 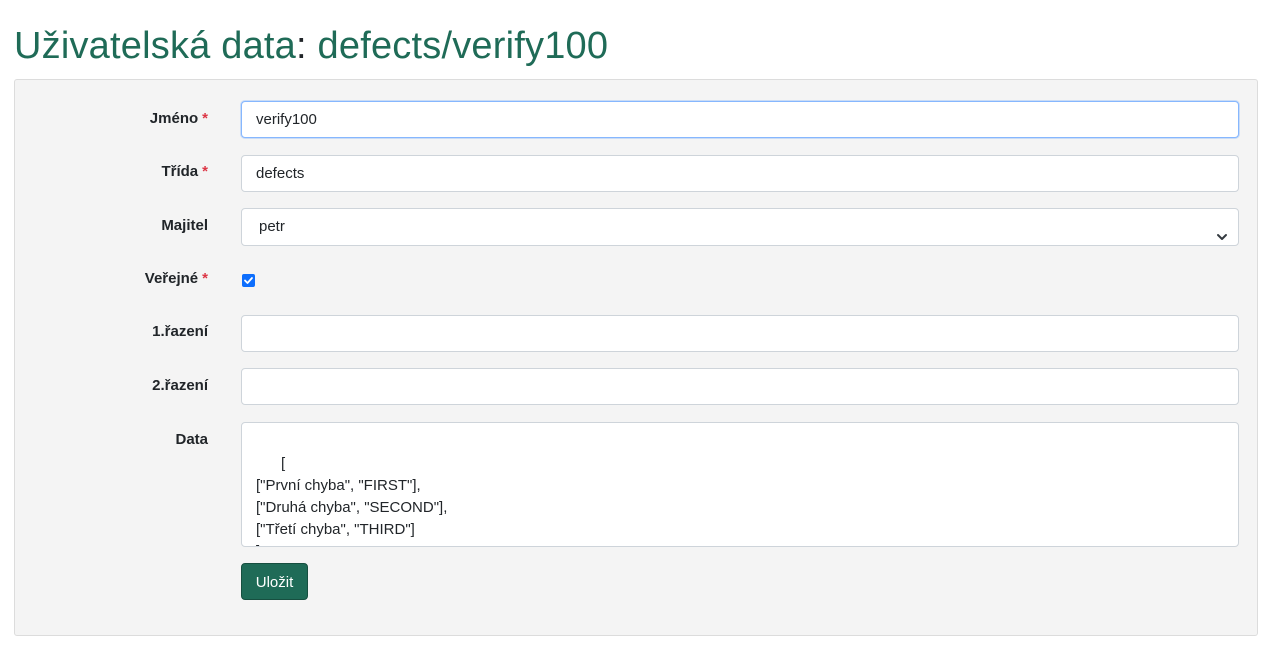 What do you see at coordinates (178, 118) in the screenshot?
I see `name-label: Jméno *` at bounding box center [178, 118].